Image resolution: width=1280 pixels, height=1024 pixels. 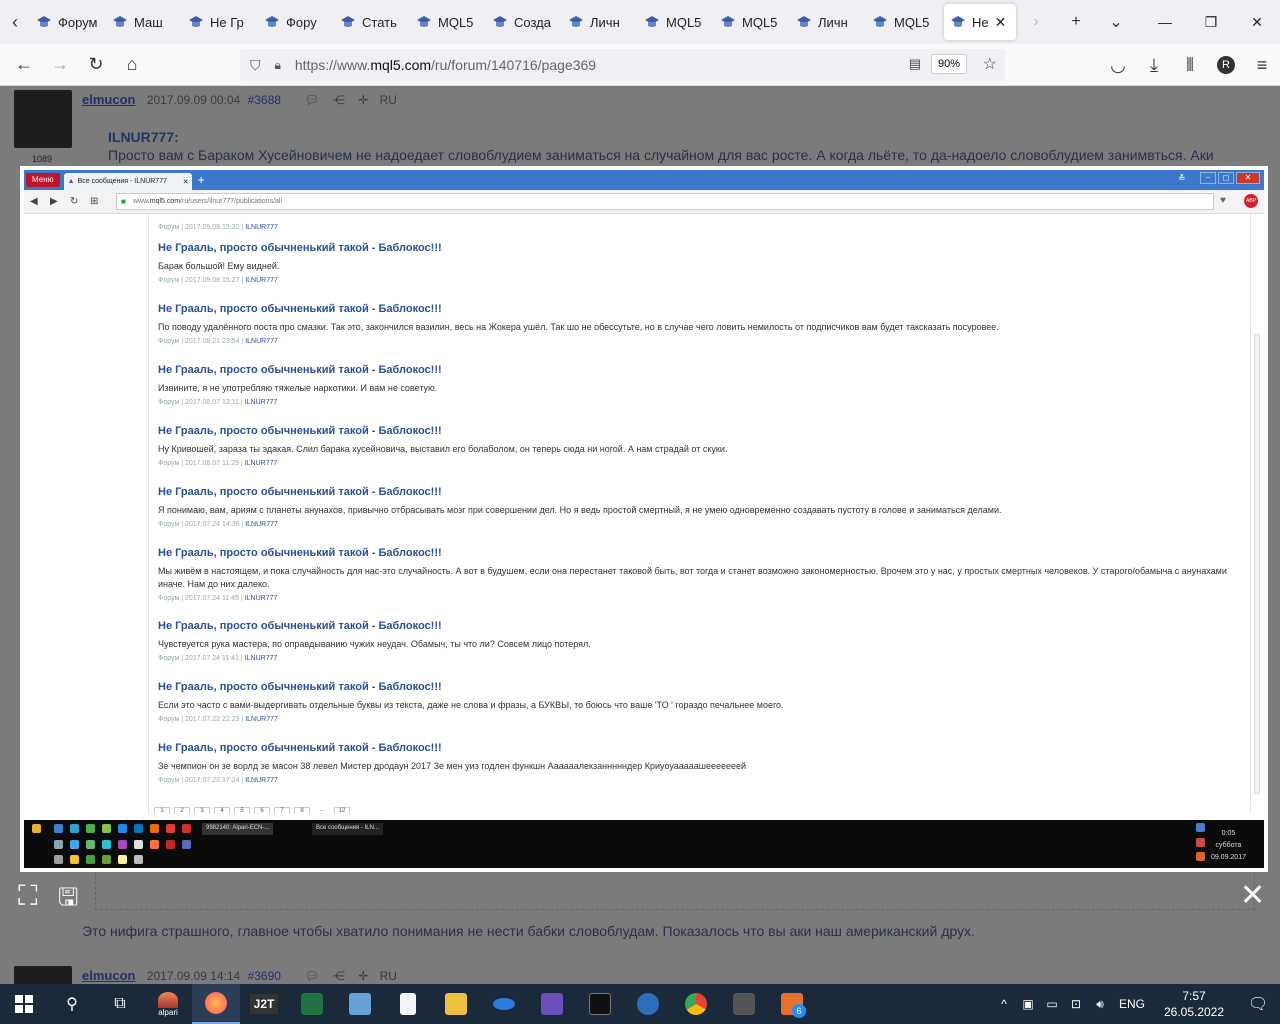 I want to click on close-window-icon: ✕, so click(x=1257, y=22).